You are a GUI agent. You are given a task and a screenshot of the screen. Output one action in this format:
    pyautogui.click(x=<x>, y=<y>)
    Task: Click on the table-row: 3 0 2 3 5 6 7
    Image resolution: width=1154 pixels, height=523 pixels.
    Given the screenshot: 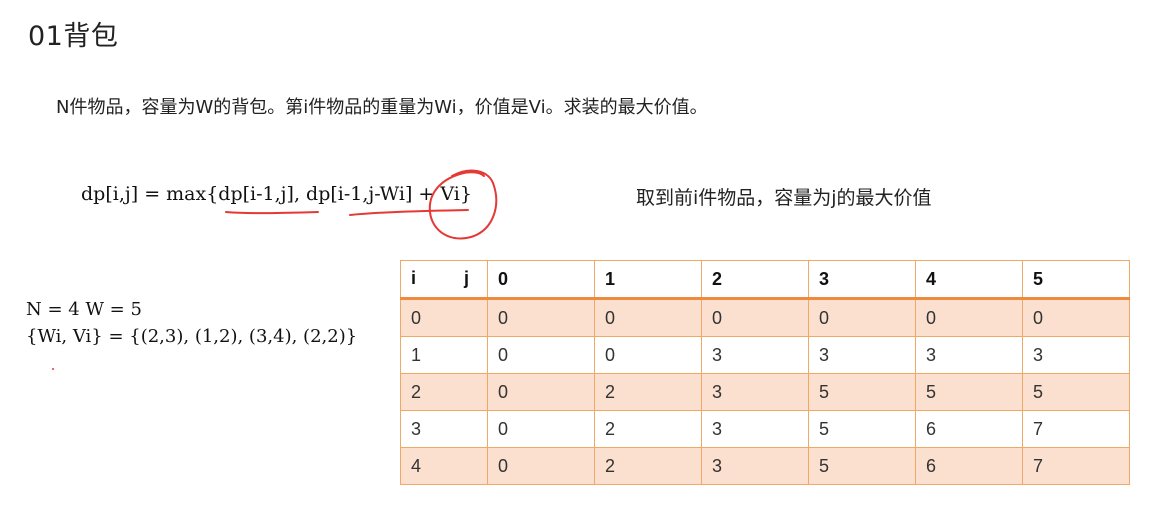 What is the action you would take?
    pyautogui.click(x=765, y=429)
    